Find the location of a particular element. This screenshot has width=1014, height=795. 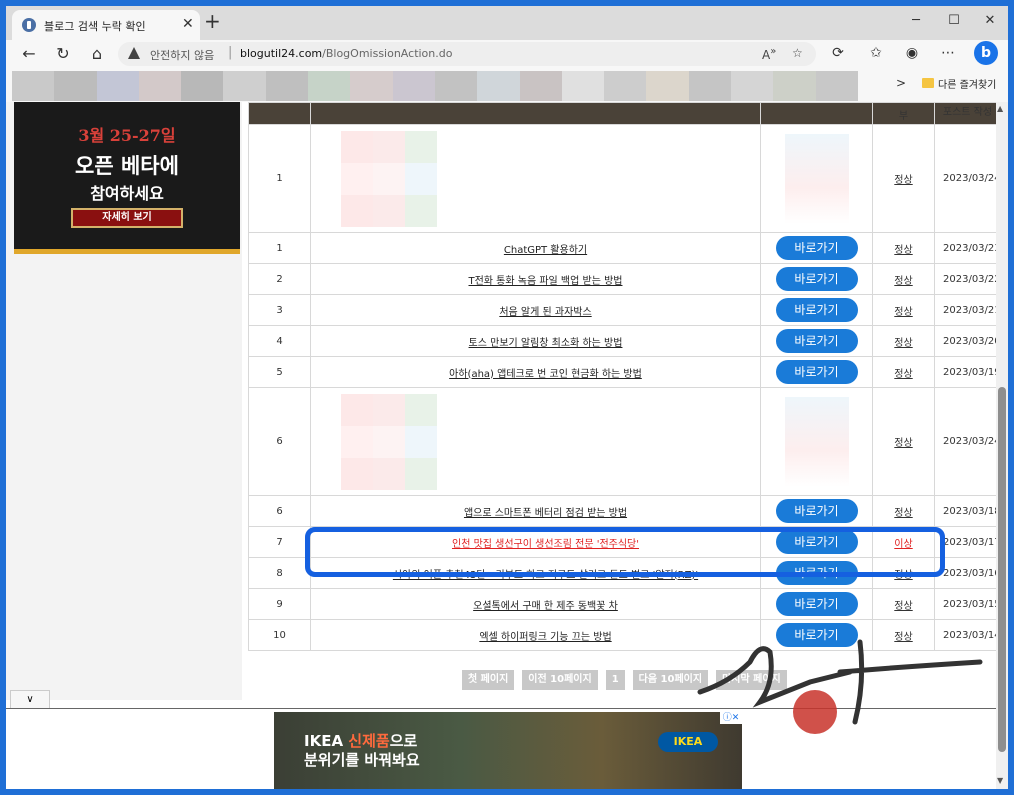

new-tab-icon: + is located at coordinates (212, 21).